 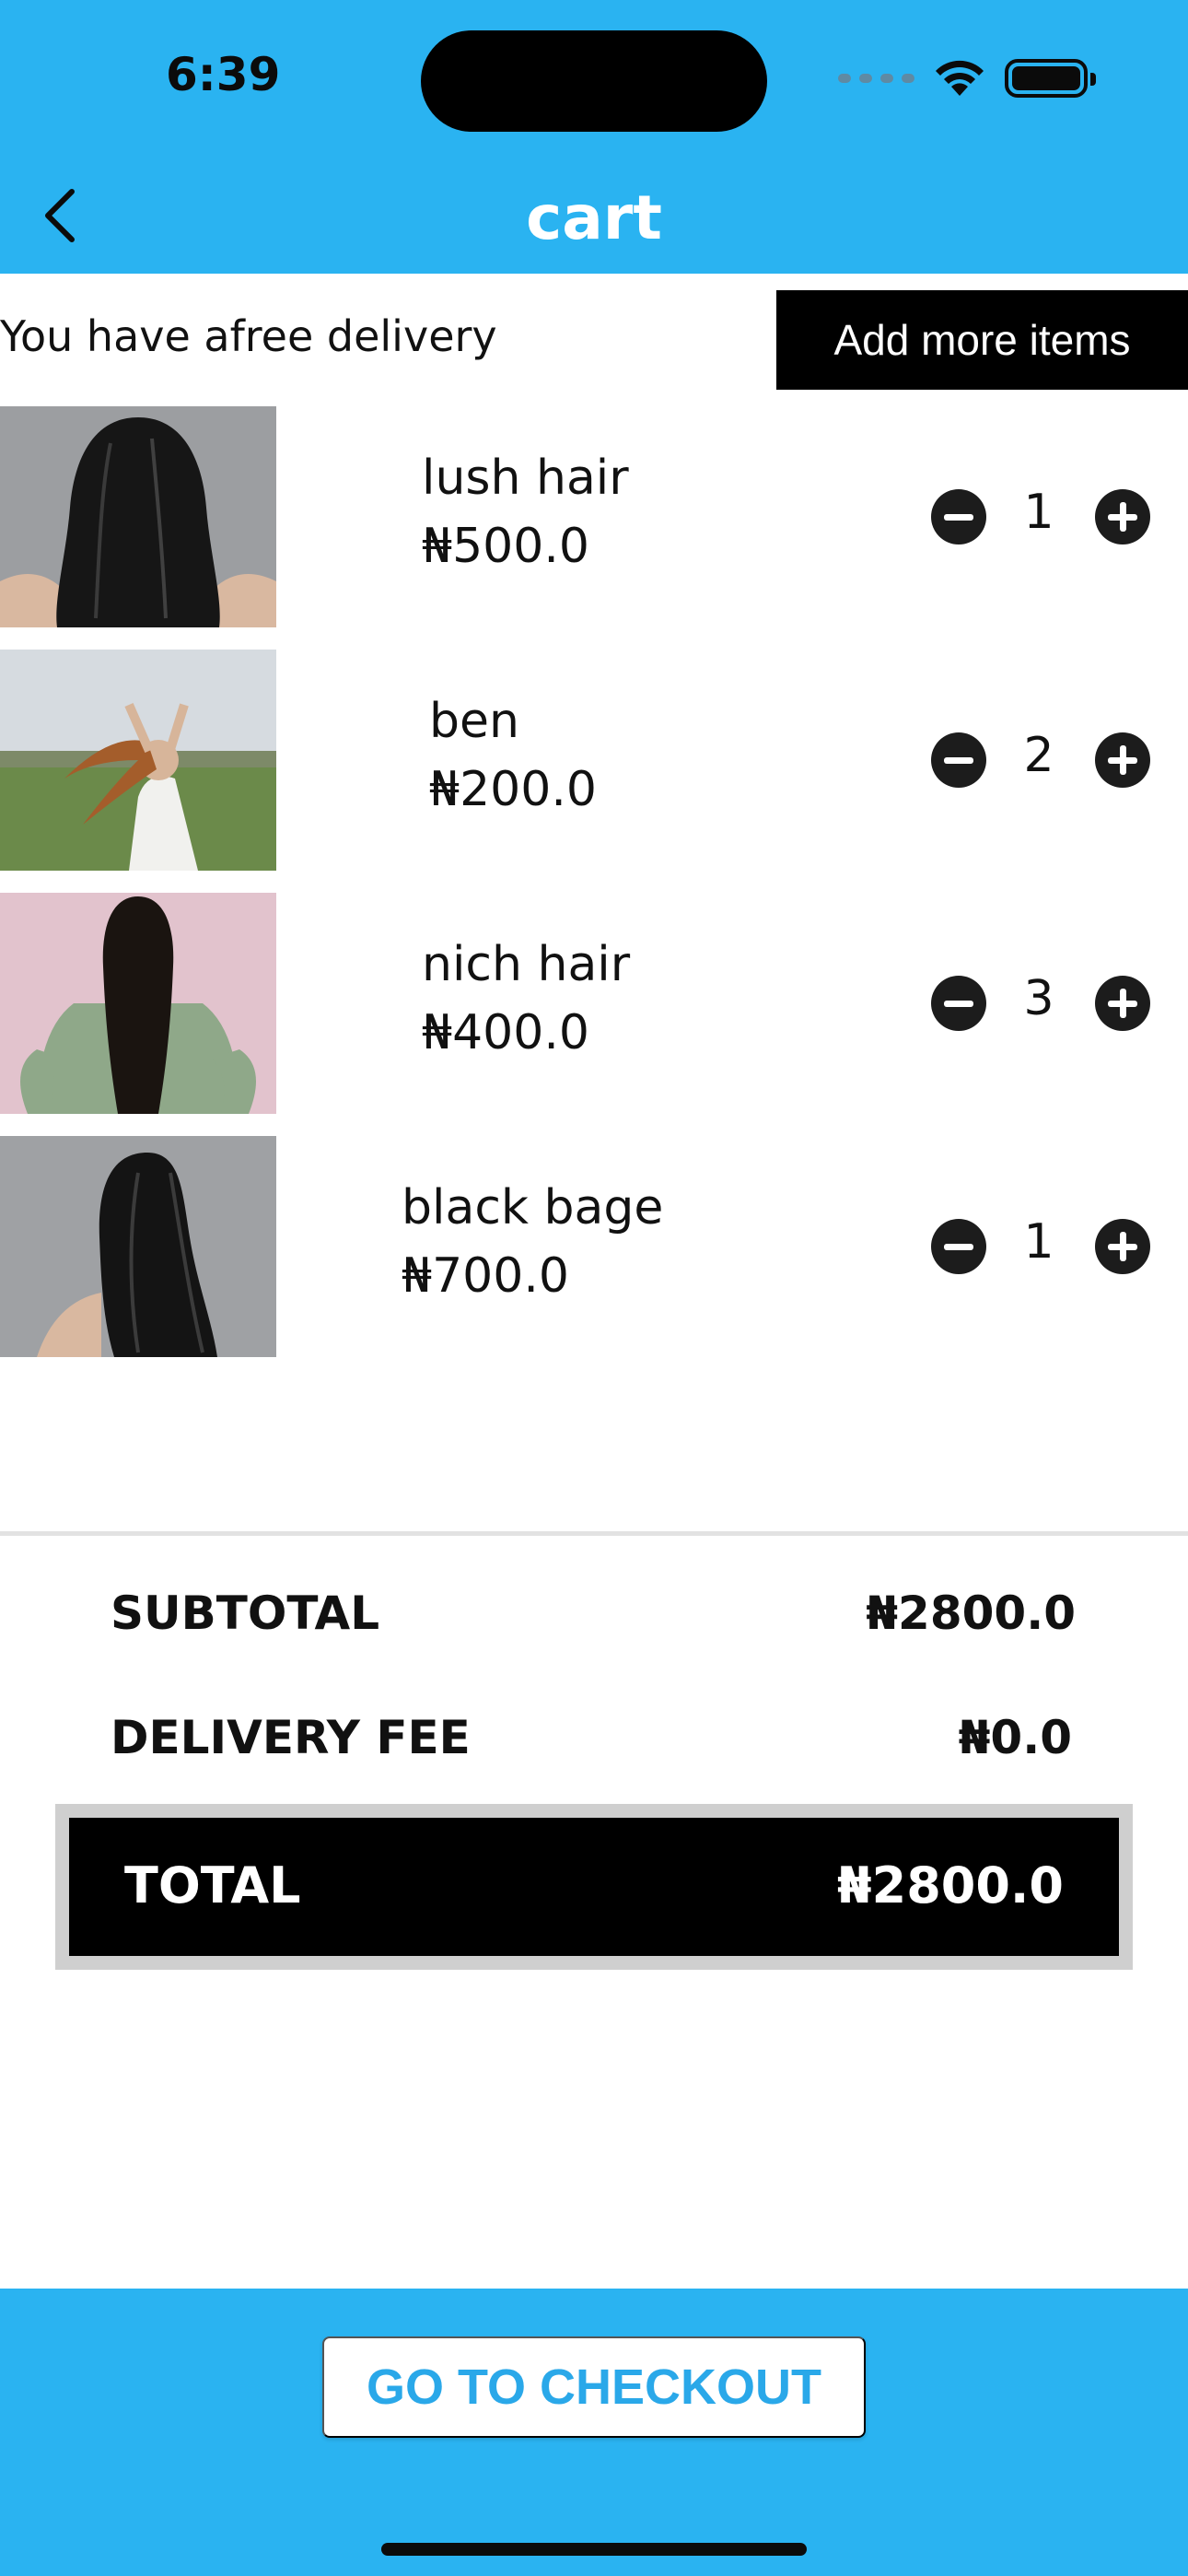 What do you see at coordinates (223, 74) in the screenshot?
I see `status-time: 6:39` at bounding box center [223, 74].